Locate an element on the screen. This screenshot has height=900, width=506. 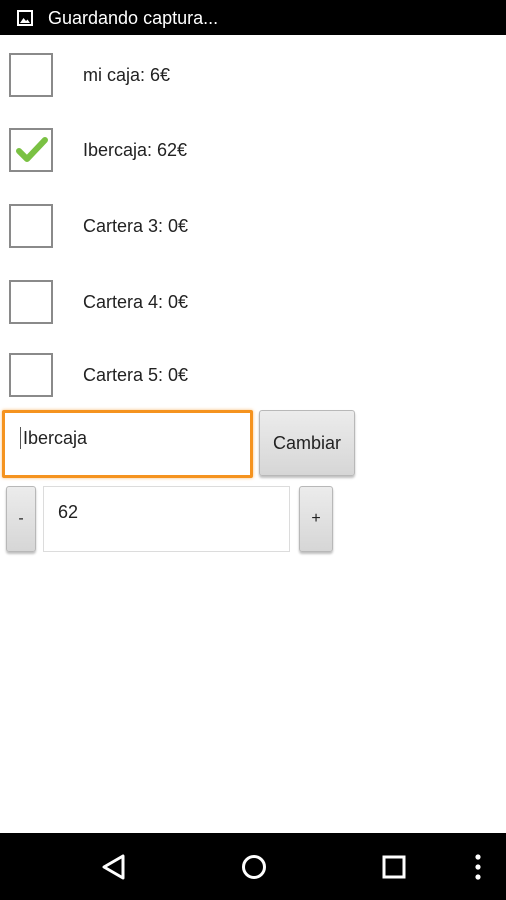
change-button: Cambiar is located at coordinates (307, 443).